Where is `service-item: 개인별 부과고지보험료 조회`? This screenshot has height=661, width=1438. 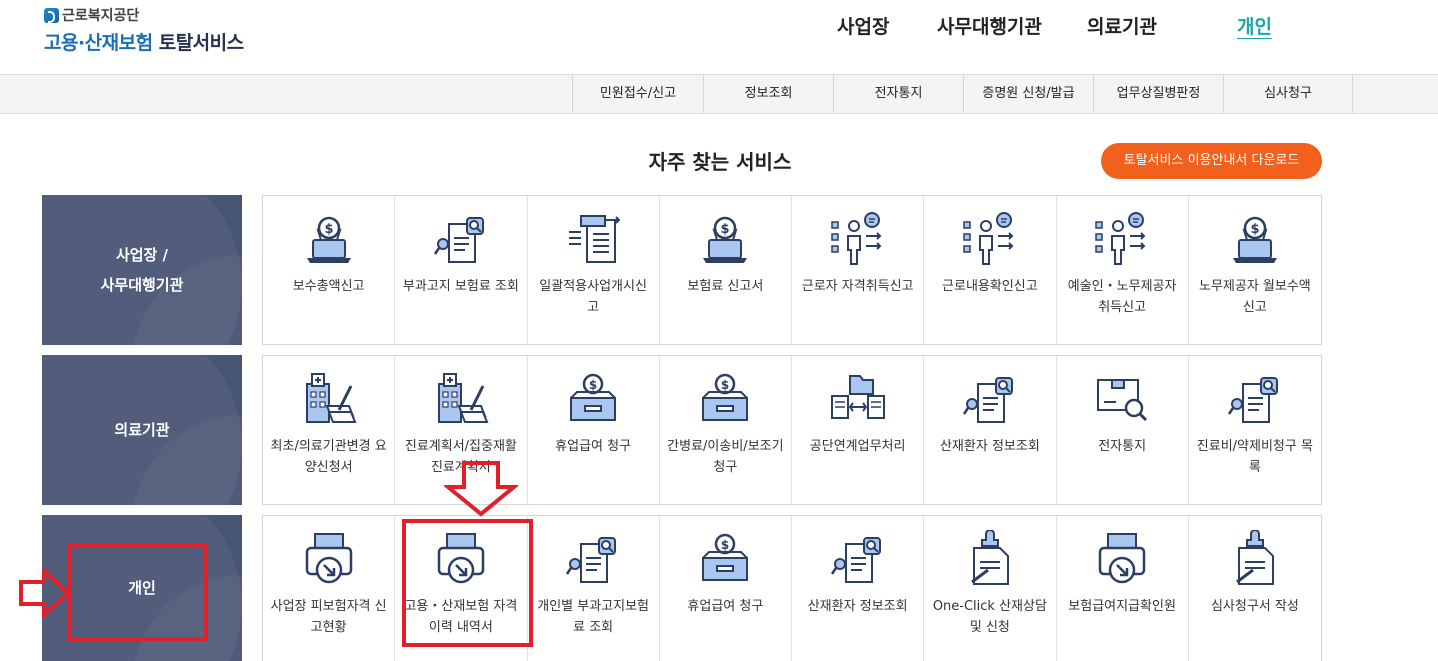 service-item: 개인별 부과고지보험료 조회 is located at coordinates (594, 588).